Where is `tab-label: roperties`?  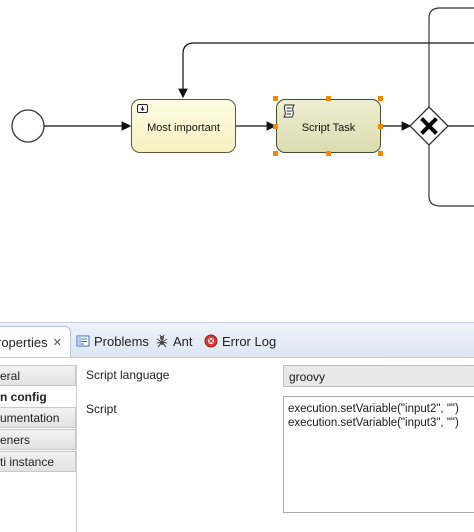
tab-label: roperties is located at coordinates (24, 342).